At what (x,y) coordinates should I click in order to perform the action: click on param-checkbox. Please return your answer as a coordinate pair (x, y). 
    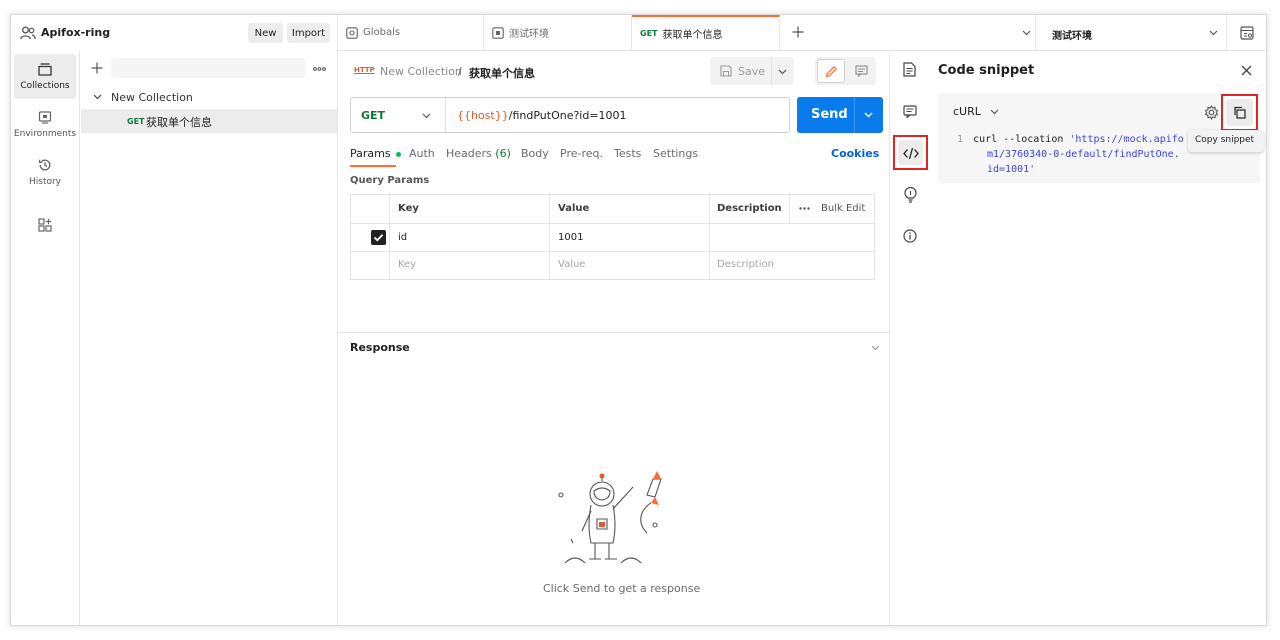
    Looking at the image, I should click on (378, 237).